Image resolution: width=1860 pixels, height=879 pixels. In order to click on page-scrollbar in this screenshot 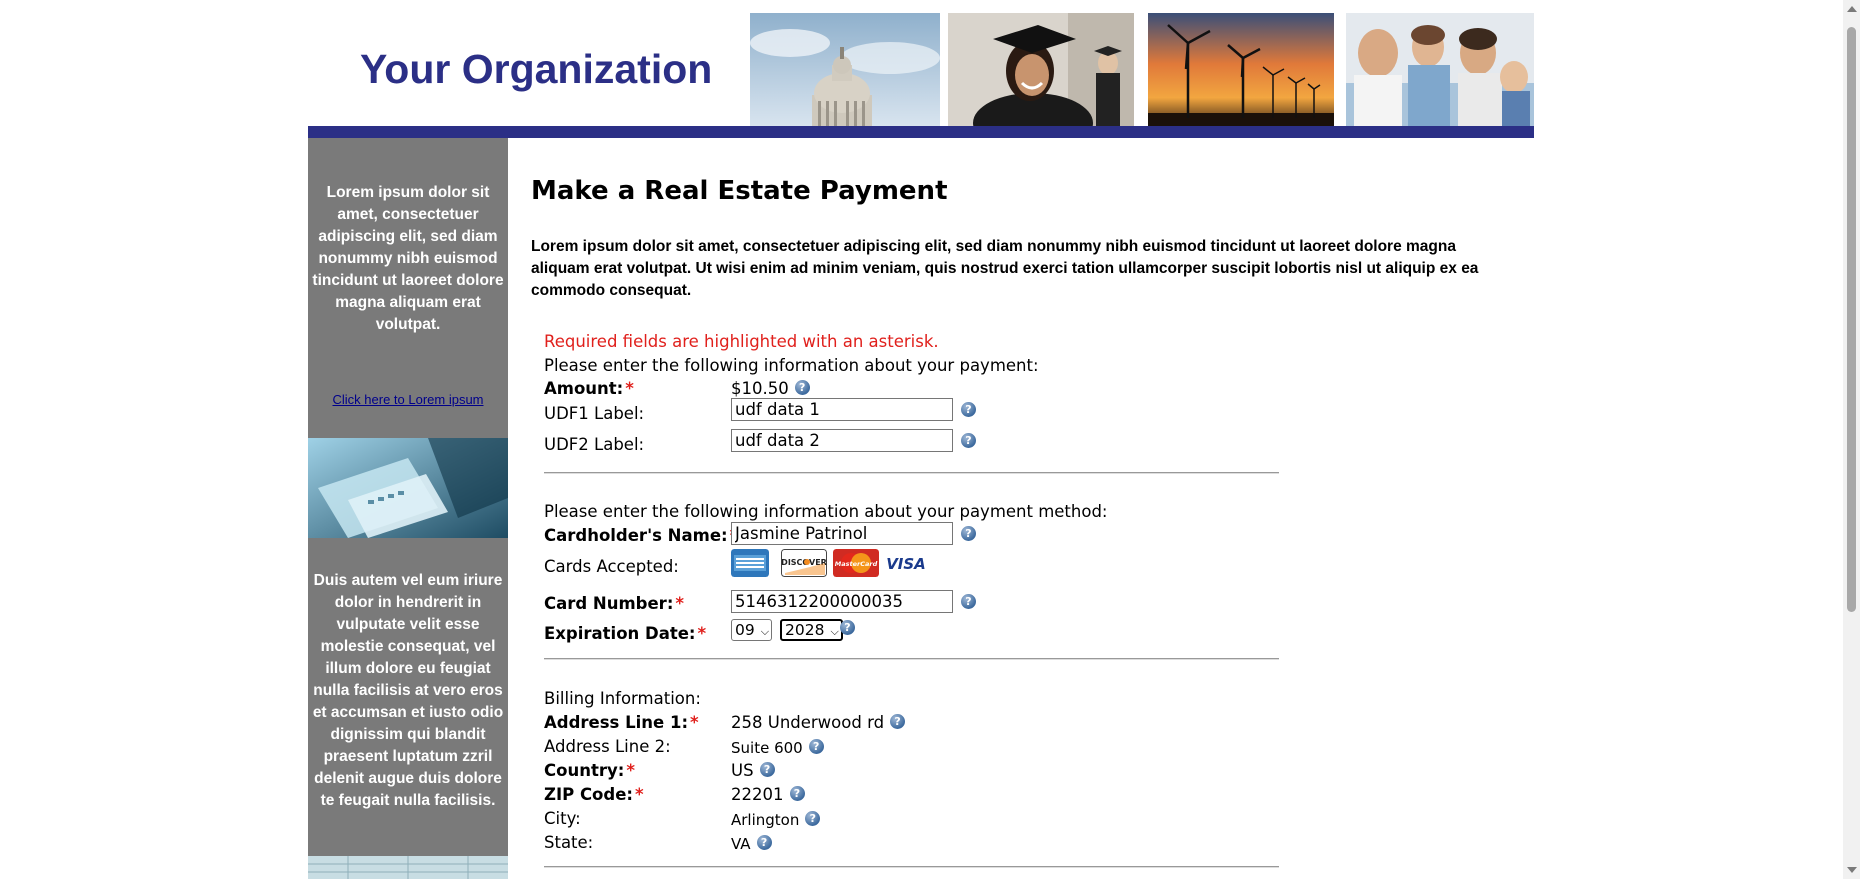, I will do `click(1851, 439)`.